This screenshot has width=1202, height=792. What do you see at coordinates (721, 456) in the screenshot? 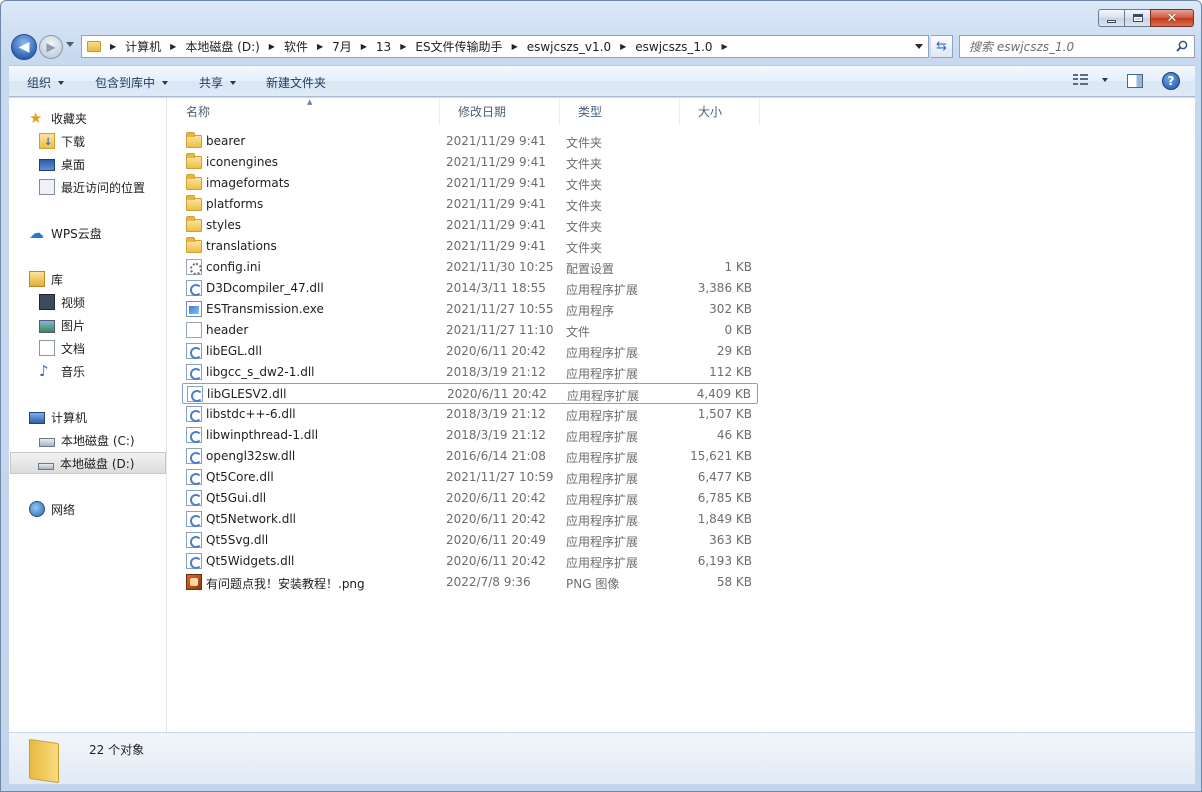
I see `file-size: 15,621 KB` at bounding box center [721, 456].